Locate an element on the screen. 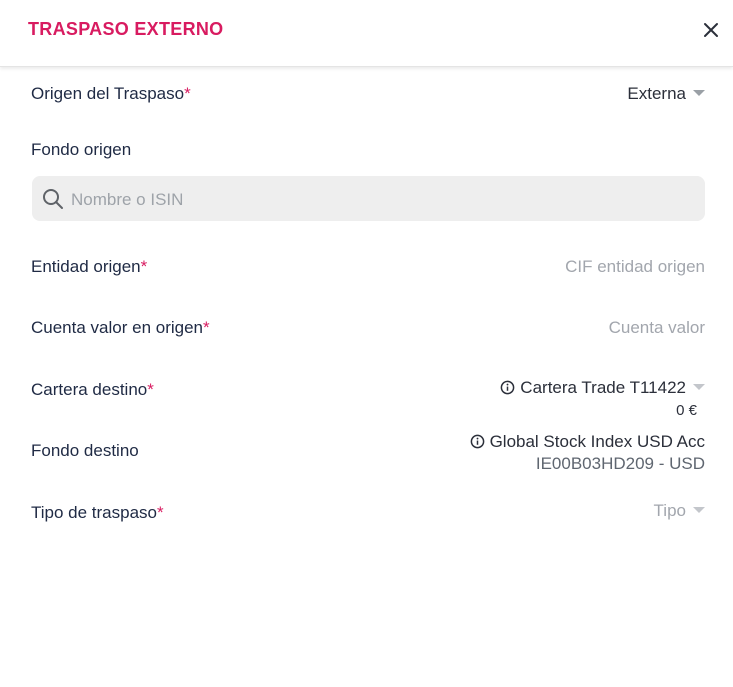 This screenshot has width=733, height=687. cartera-balance: 0 € is located at coordinates (686, 410).